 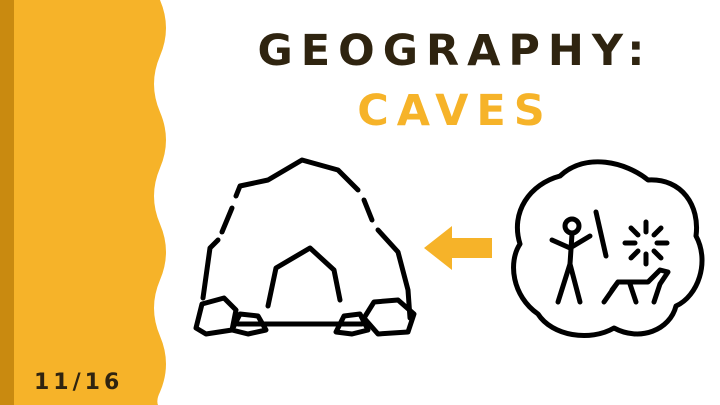 What do you see at coordinates (458, 248) in the screenshot?
I see `arrow-left-icon` at bounding box center [458, 248].